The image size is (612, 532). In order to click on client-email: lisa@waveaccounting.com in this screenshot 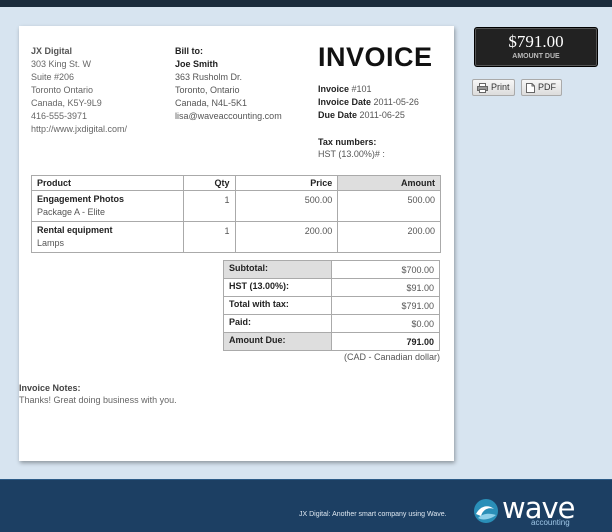, I will do `click(228, 116)`.